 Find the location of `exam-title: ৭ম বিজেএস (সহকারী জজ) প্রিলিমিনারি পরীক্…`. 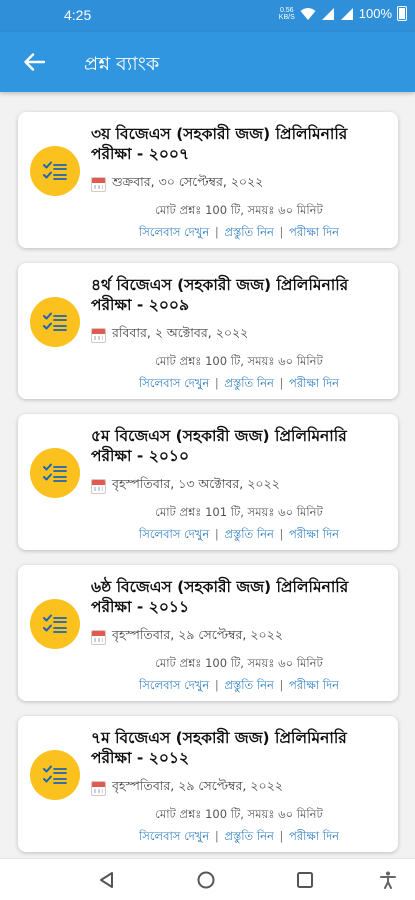

exam-title: ৭ম বিজেএস (সহকারী জজ) প্রিলিমিনারি পরীক্… is located at coordinates (219, 748).